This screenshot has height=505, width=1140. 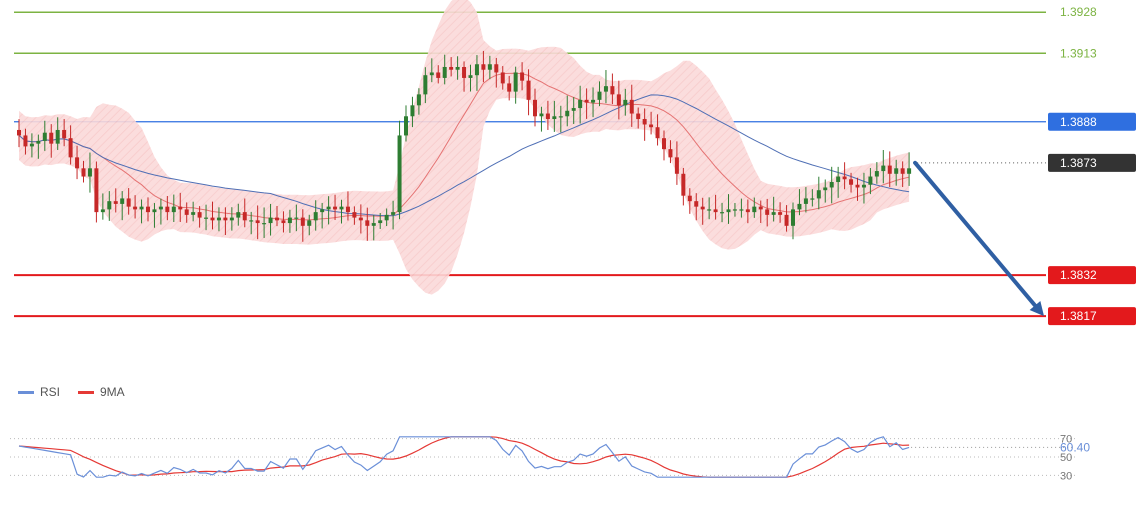 What do you see at coordinates (1078, 275) in the screenshot?
I see `level-label-1.3832: 1.3832` at bounding box center [1078, 275].